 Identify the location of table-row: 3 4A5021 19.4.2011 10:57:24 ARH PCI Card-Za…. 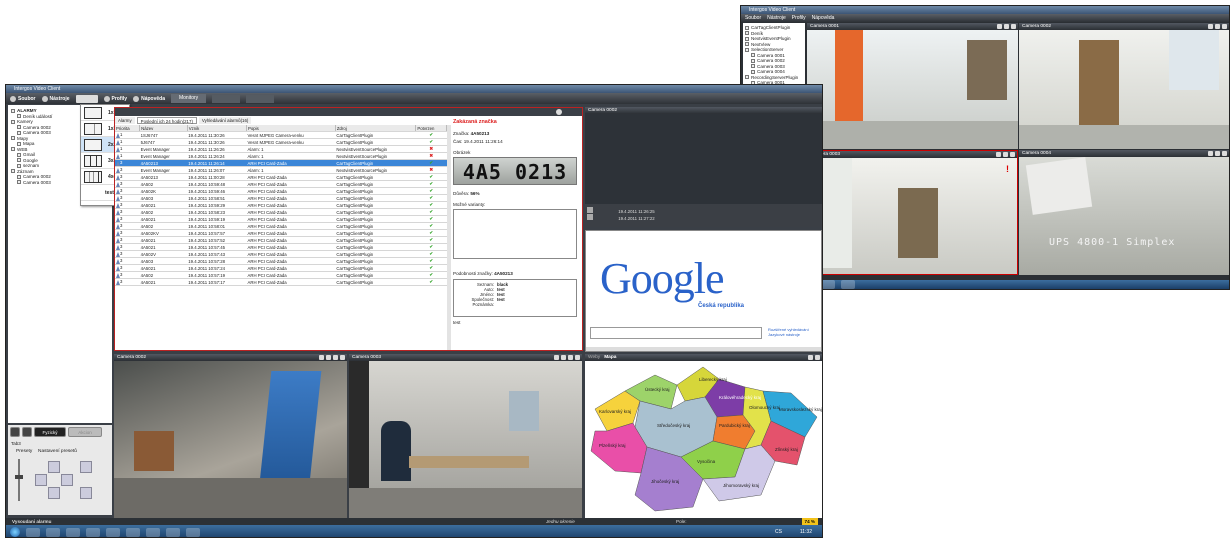
(281, 268).